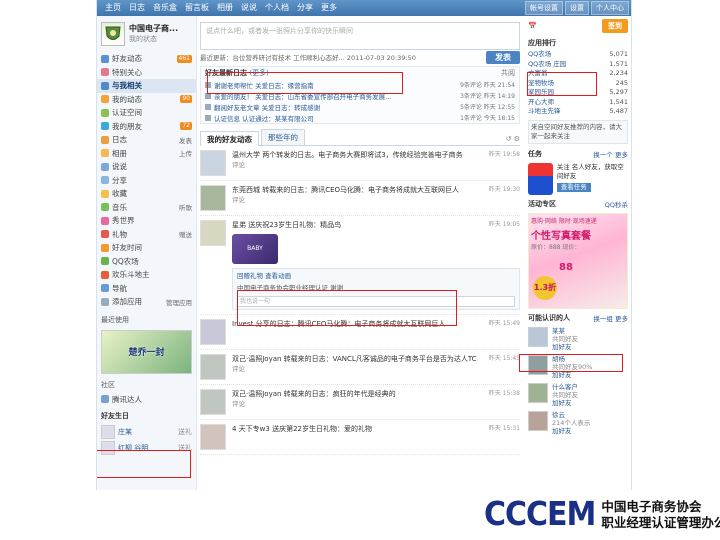 The image size is (720, 540). Describe the element at coordinates (577, 65) in the screenshot. I see `app-ranking-row: QQ农场 庄园 1,571` at that location.